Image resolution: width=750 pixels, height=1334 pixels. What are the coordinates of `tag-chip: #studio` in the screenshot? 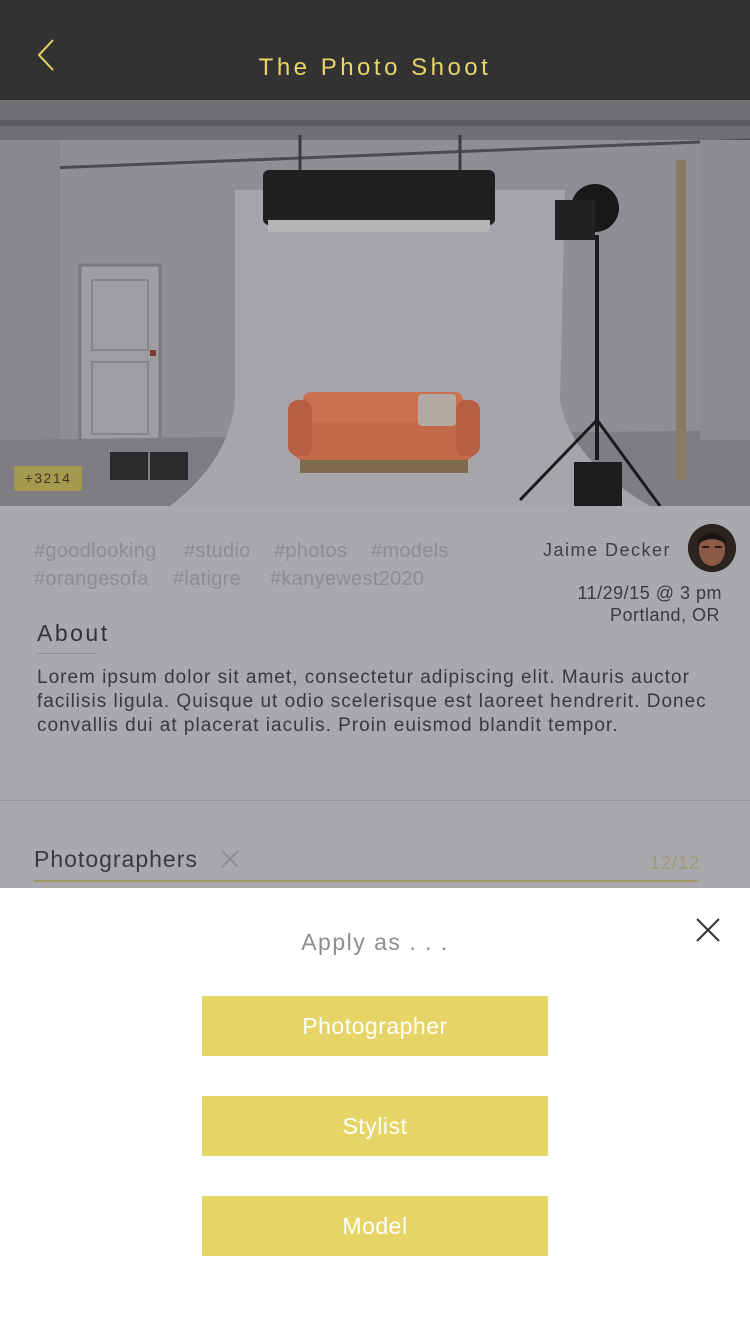 It's located at (217, 551).